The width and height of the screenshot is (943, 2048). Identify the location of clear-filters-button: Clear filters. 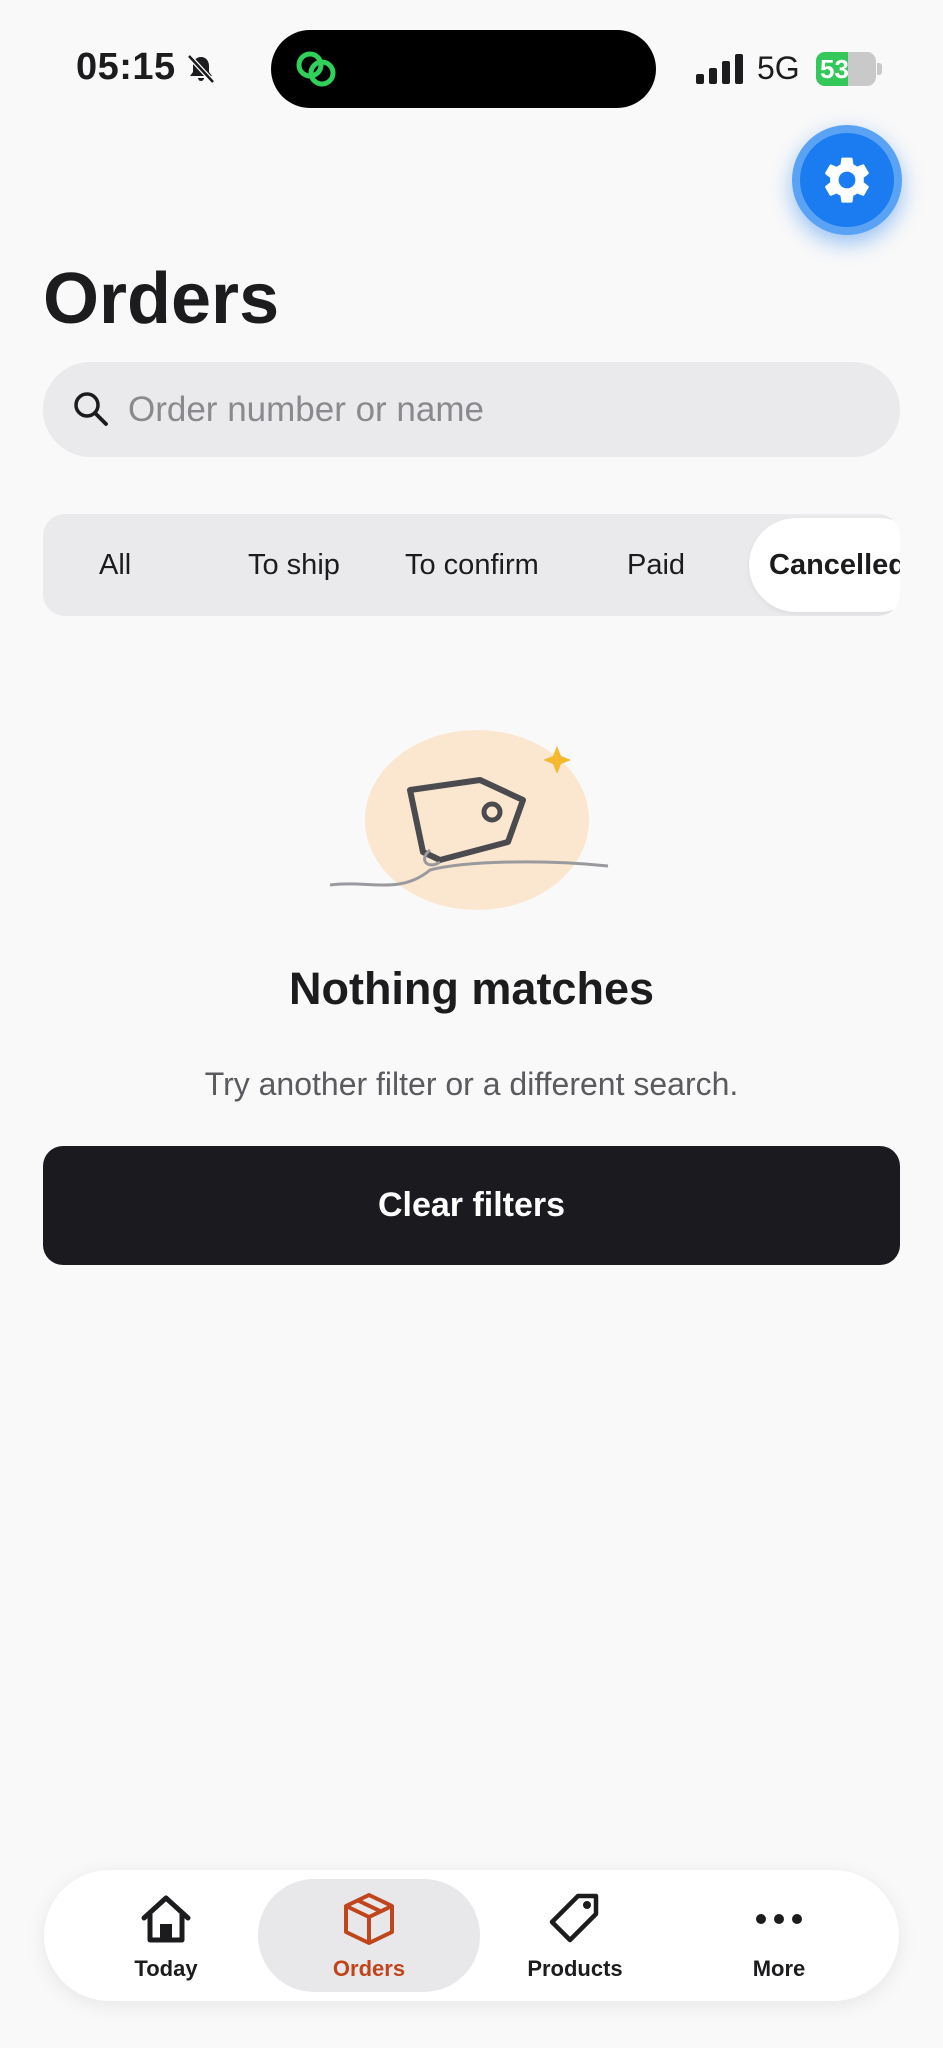
(471, 1205).